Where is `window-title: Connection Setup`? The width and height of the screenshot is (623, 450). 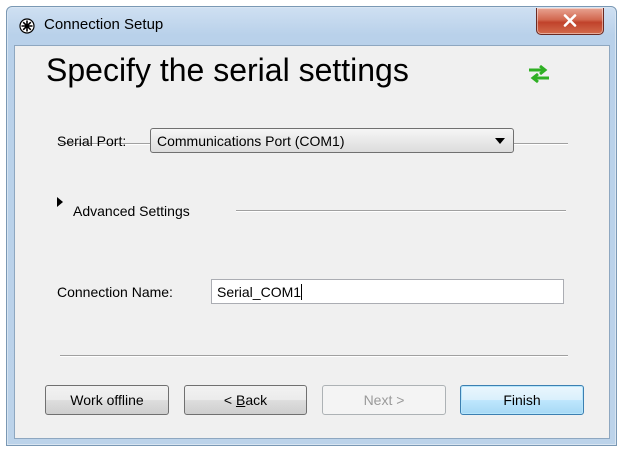 window-title: Connection Setup is located at coordinates (104, 24).